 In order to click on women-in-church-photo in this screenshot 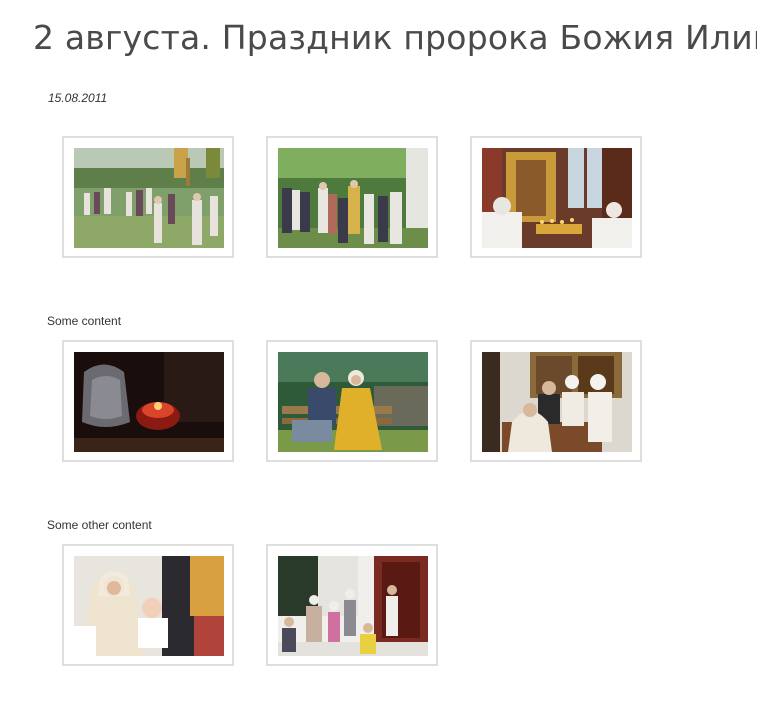, I will do `click(557, 402)`.